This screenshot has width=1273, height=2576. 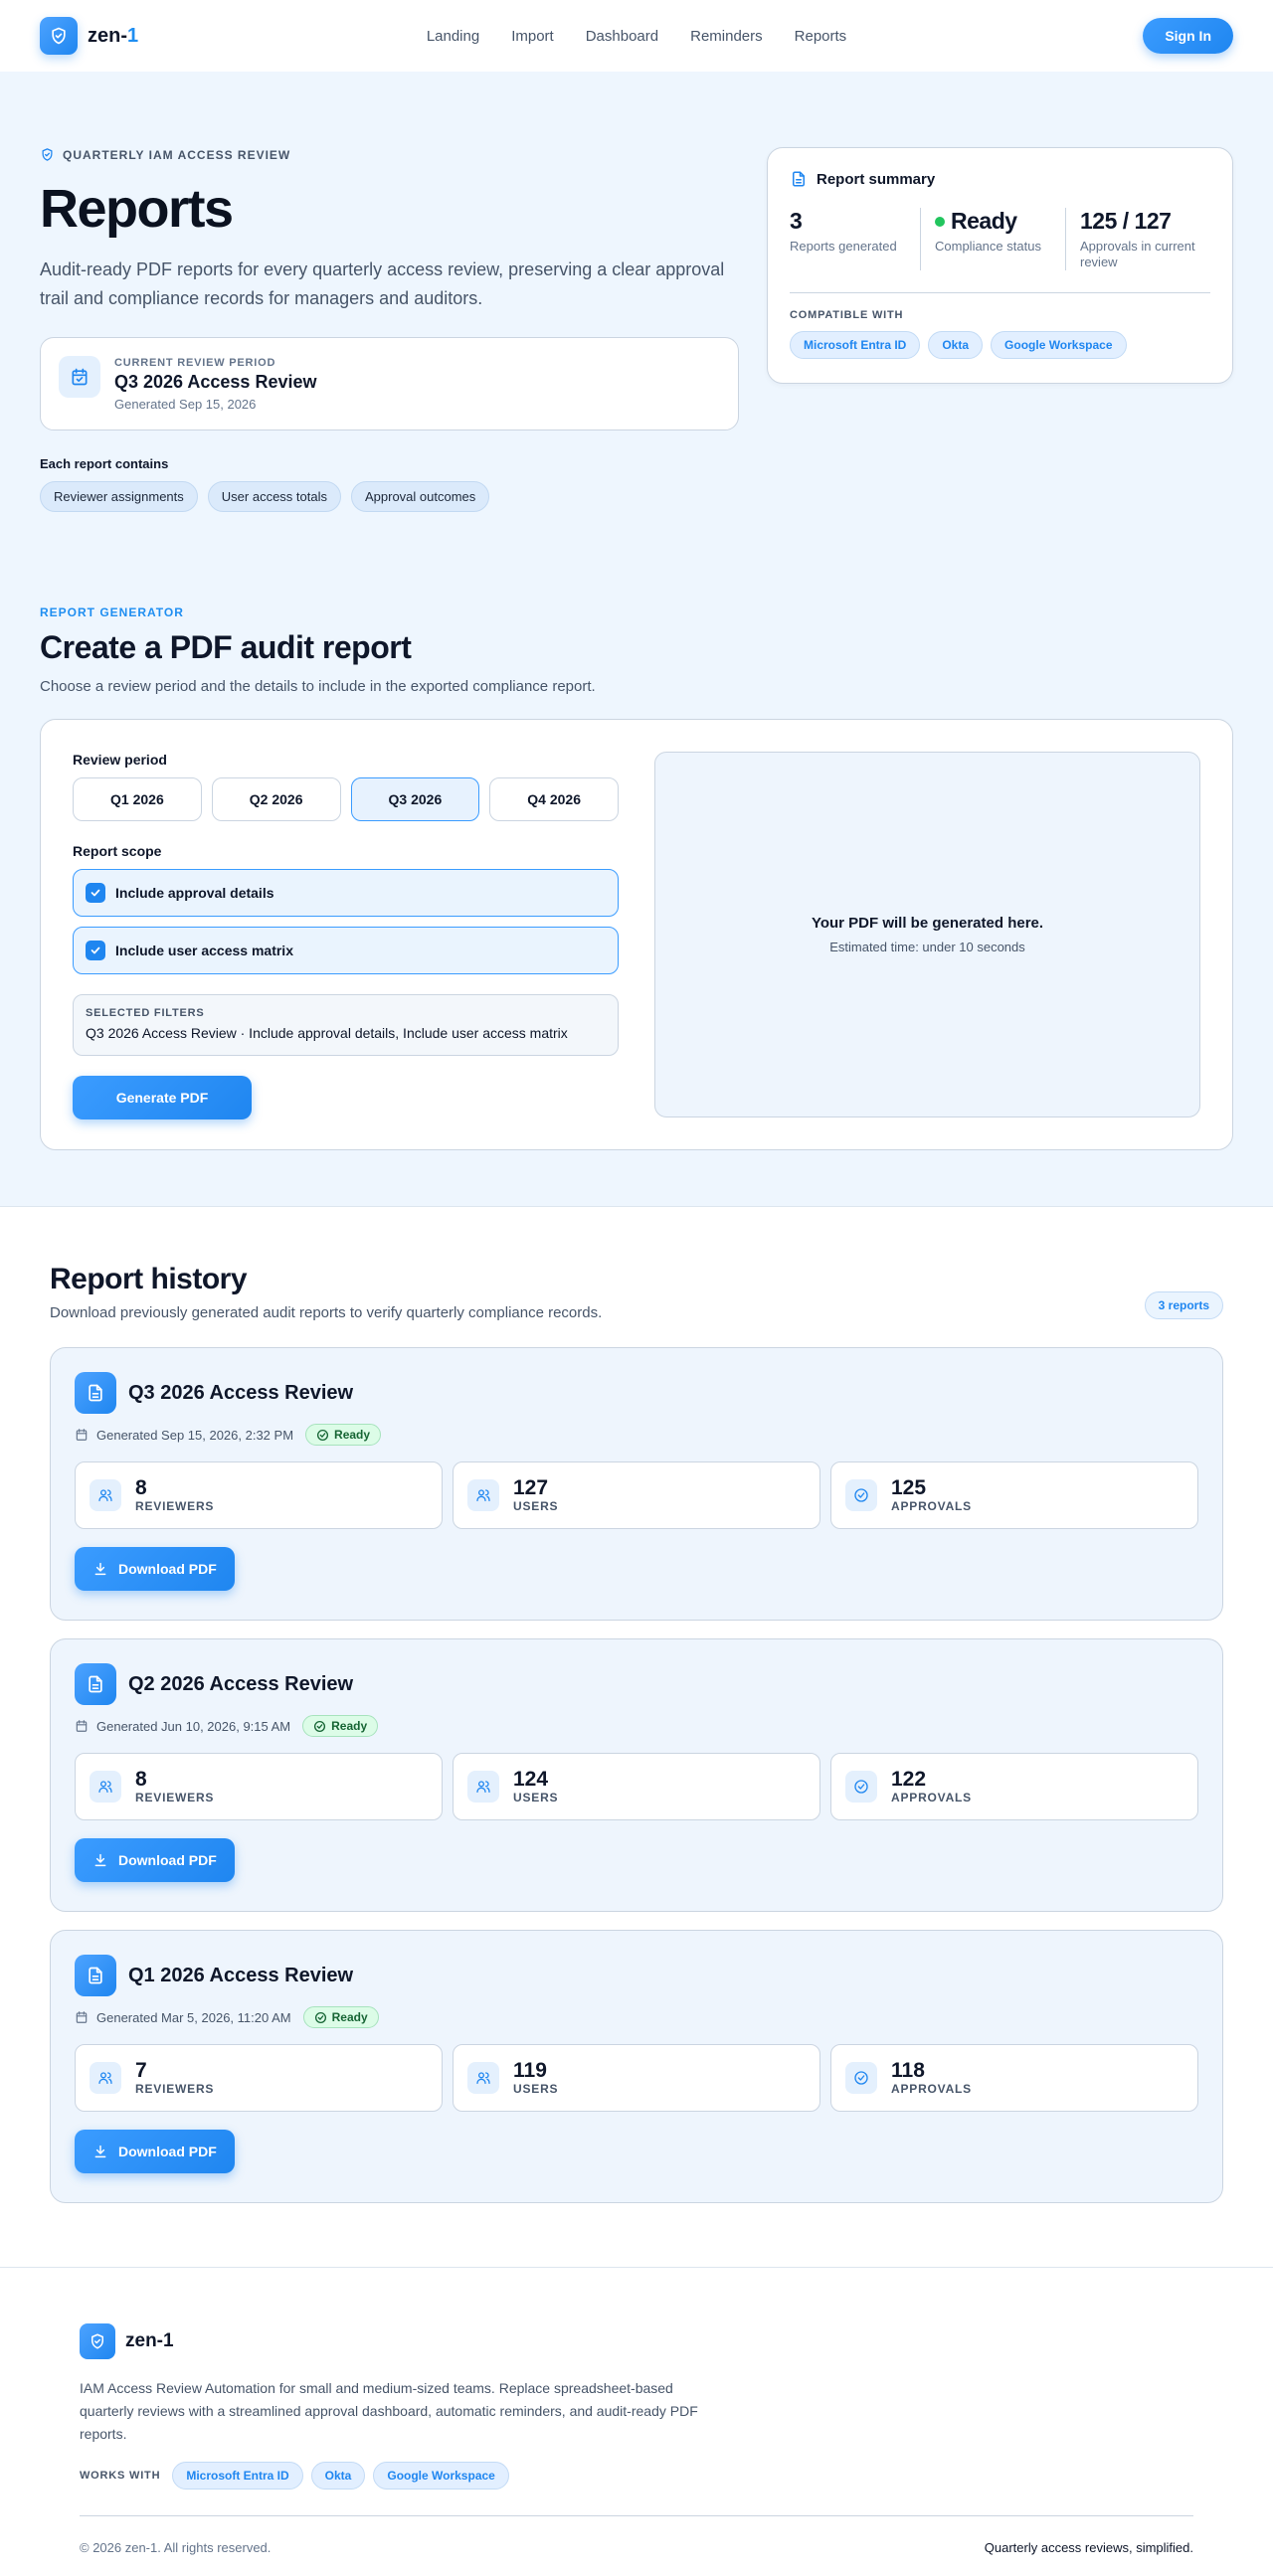 I want to click on report-title: Q3 2026 Access Review, so click(x=241, y=1392).